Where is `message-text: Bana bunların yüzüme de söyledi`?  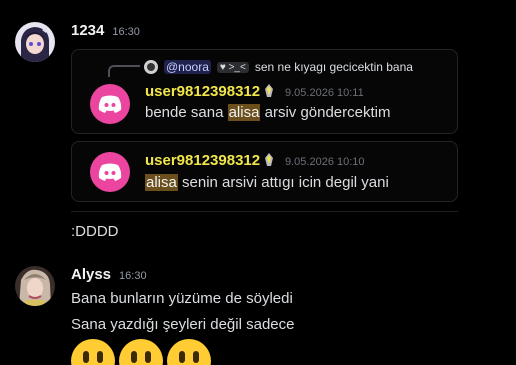 message-text: Bana bunların yüzüme de söyledi is located at coordinates (182, 298).